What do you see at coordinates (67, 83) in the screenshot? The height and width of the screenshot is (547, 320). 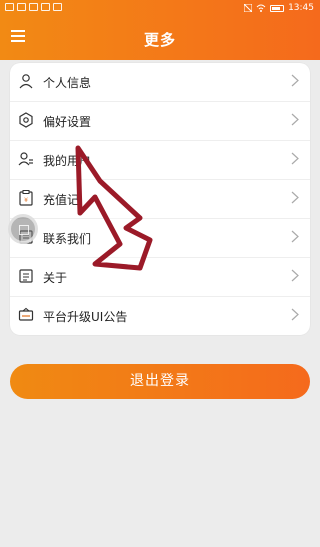 I see `menu-item-label: 个人信息` at bounding box center [67, 83].